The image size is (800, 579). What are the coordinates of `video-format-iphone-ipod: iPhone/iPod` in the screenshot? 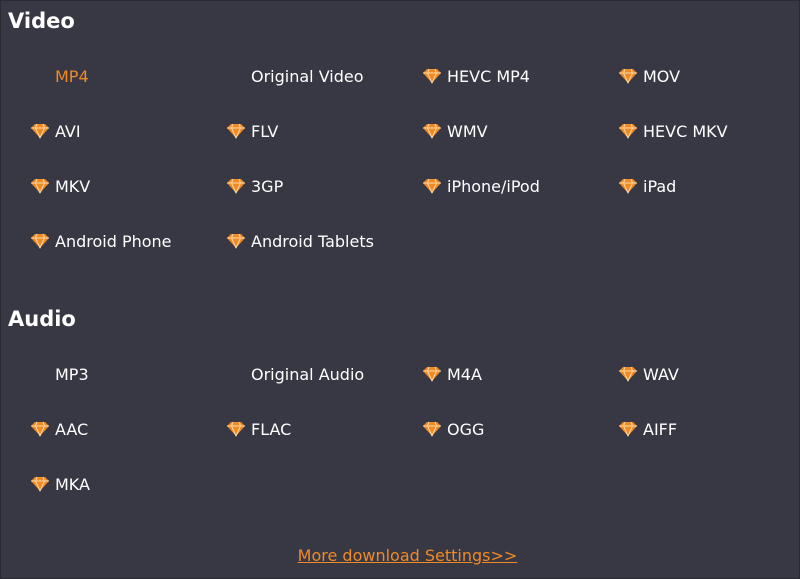 It's located at (520, 186).